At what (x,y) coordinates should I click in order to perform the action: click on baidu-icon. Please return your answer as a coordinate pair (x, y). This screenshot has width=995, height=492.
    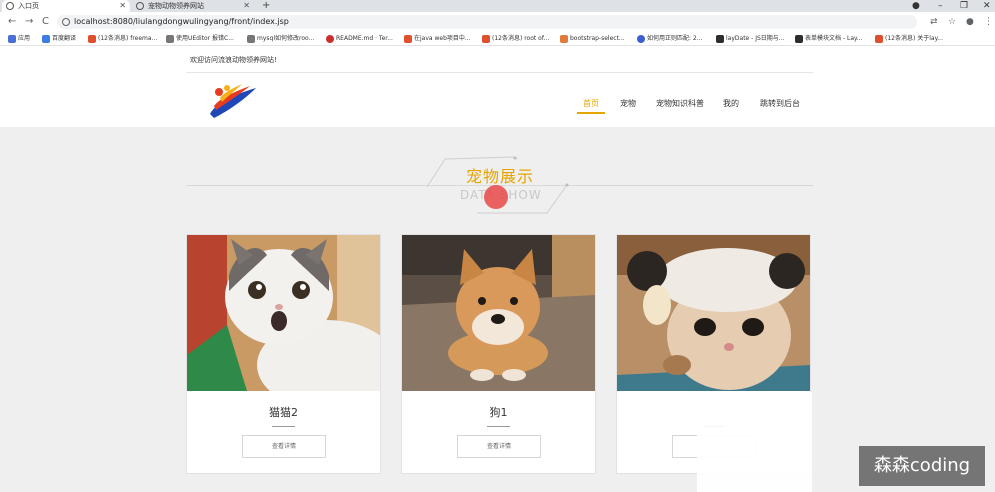
    Looking at the image, I should click on (641, 39).